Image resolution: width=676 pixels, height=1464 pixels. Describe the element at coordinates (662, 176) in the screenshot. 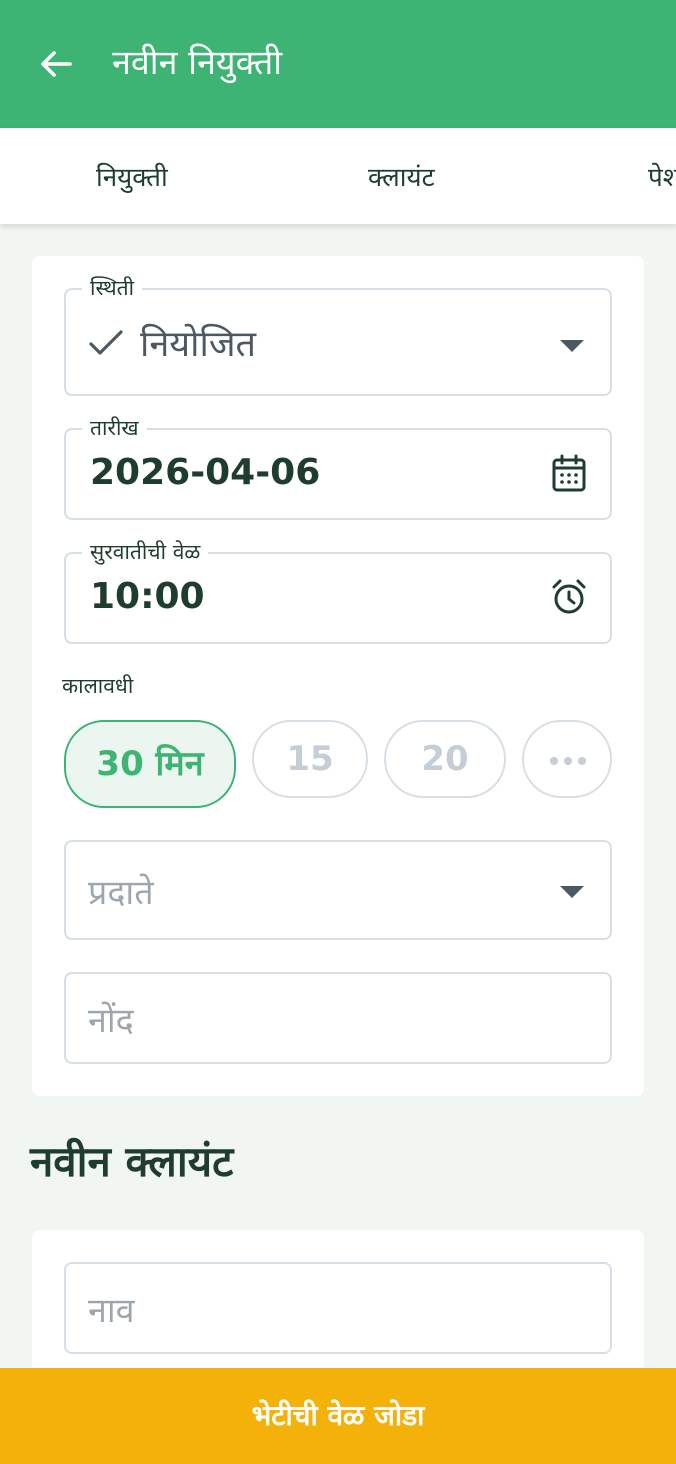

I see `tab-payment: पेश` at that location.